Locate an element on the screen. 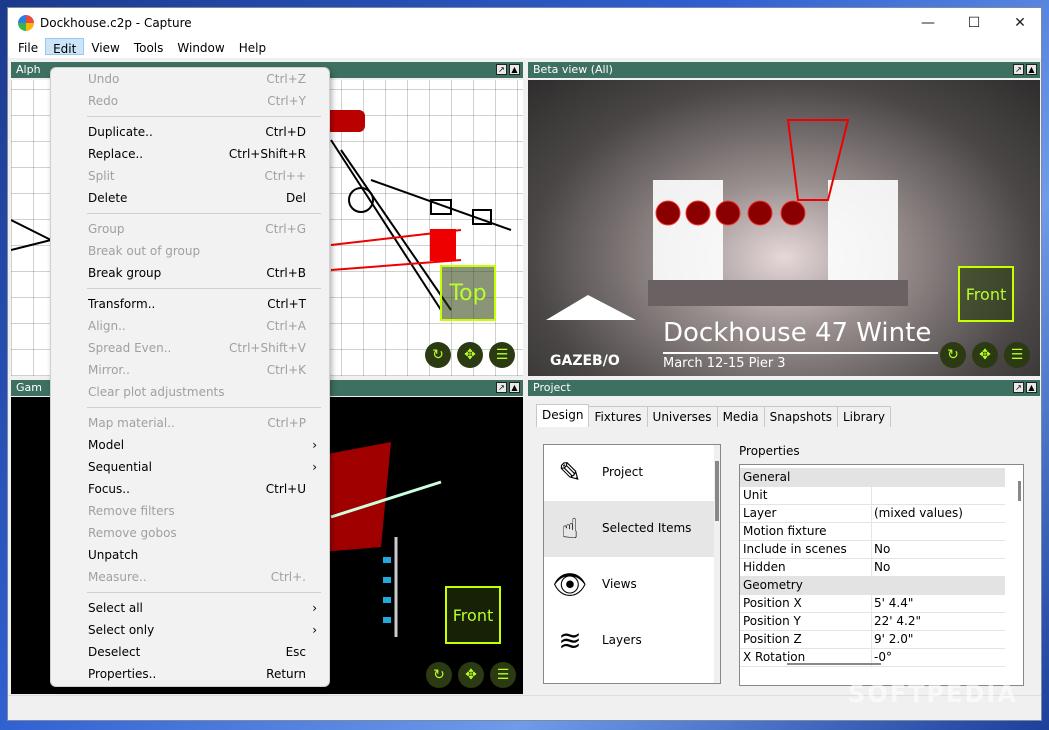  menu-item-label: Properties.. is located at coordinates (122, 674).